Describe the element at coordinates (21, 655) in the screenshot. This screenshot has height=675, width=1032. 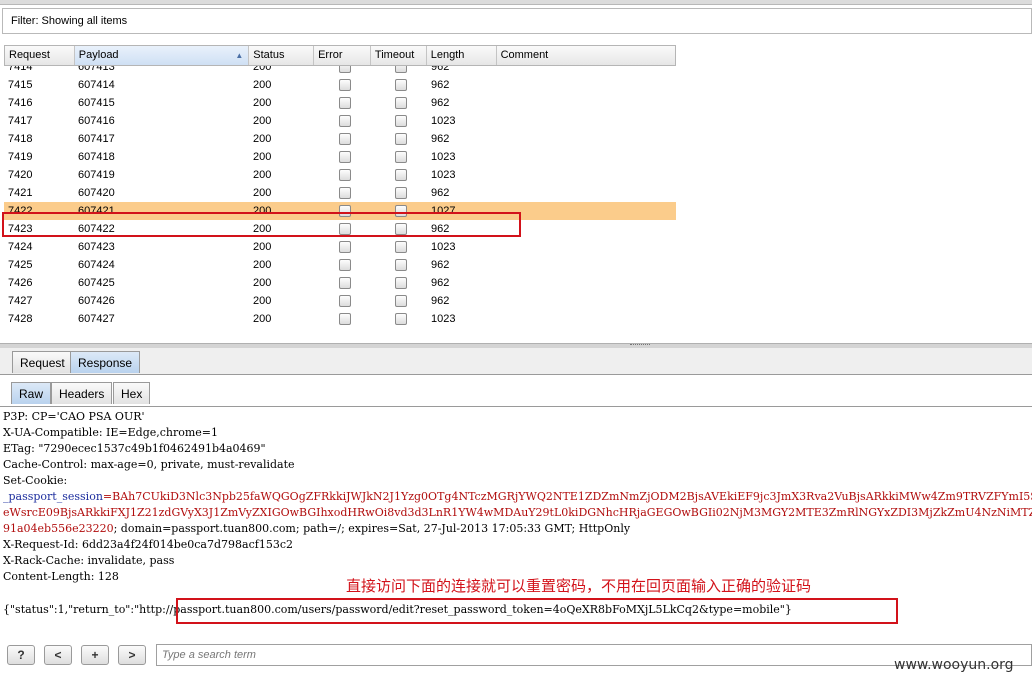
I see `help-button: ?` at that location.